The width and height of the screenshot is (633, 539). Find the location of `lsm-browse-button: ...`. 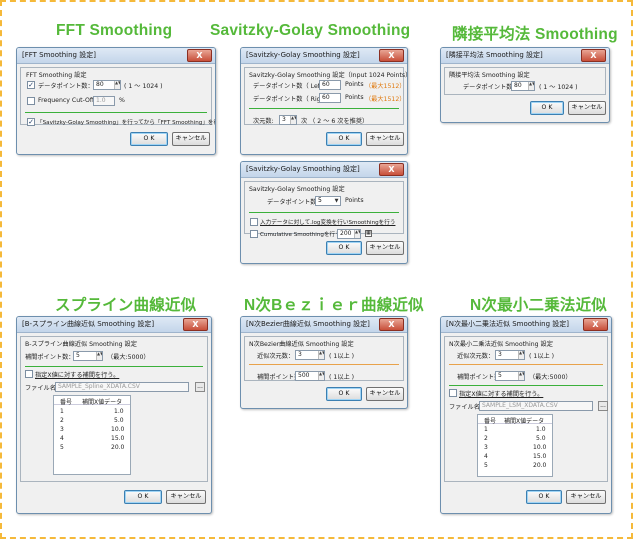

lsm-browse-button: ... is located at coordinates (603, 406).